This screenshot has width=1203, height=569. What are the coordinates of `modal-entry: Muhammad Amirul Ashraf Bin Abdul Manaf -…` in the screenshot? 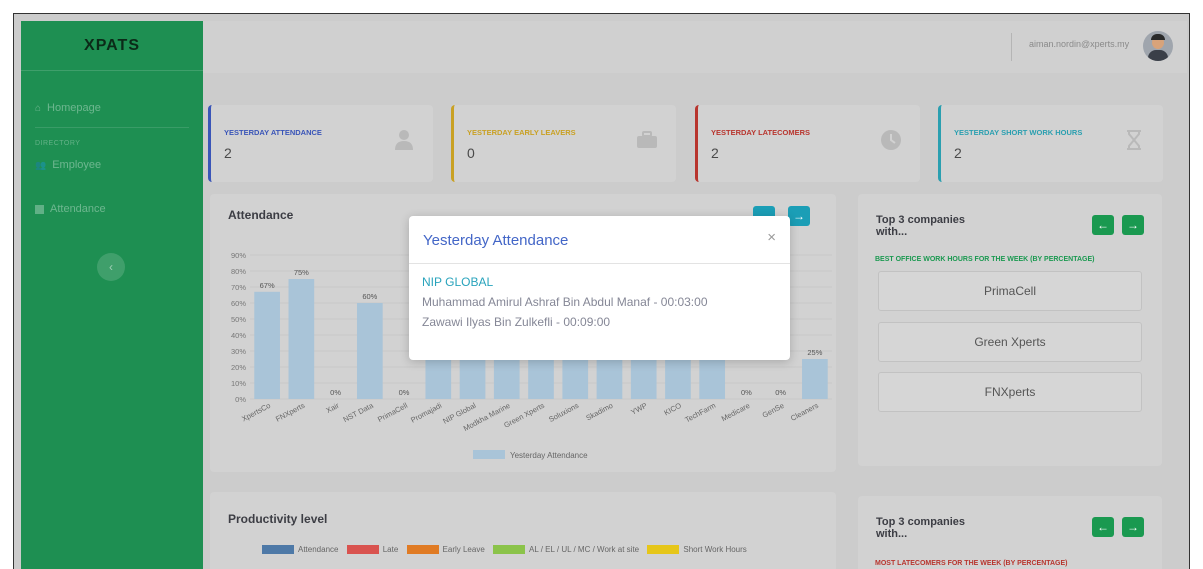 It's located at (565, 302).